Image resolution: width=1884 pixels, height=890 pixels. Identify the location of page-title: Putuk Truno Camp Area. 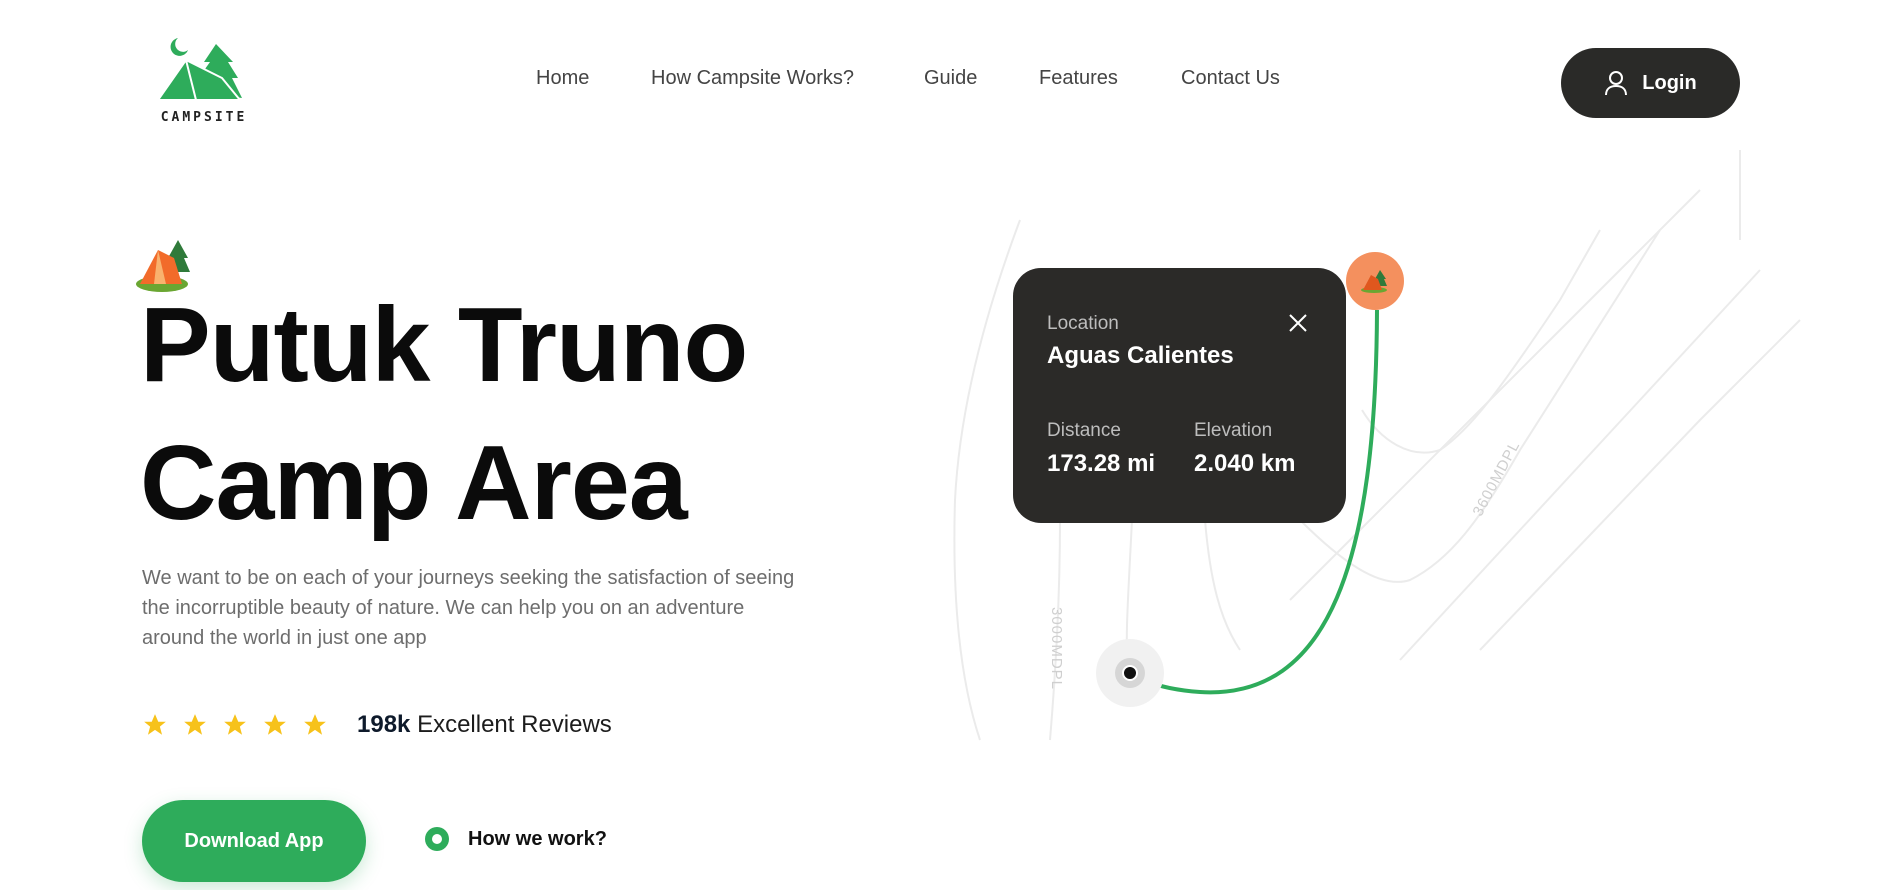
(444, 414).